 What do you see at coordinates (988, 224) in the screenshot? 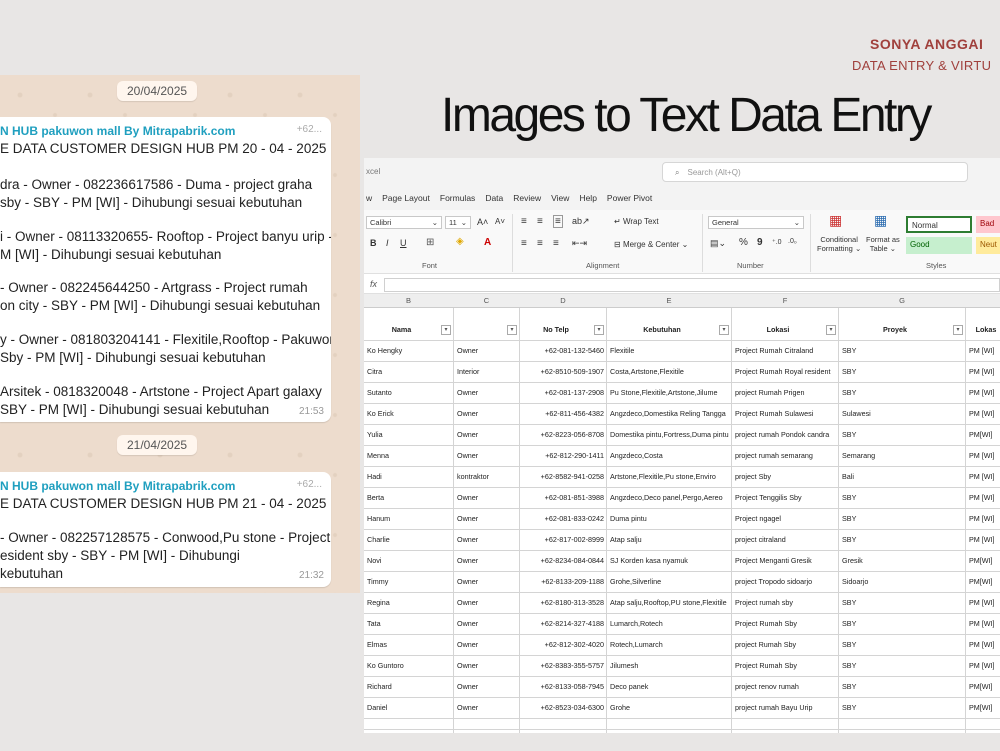
I see `style-bad: Bad` at bounding box center [988, 224].